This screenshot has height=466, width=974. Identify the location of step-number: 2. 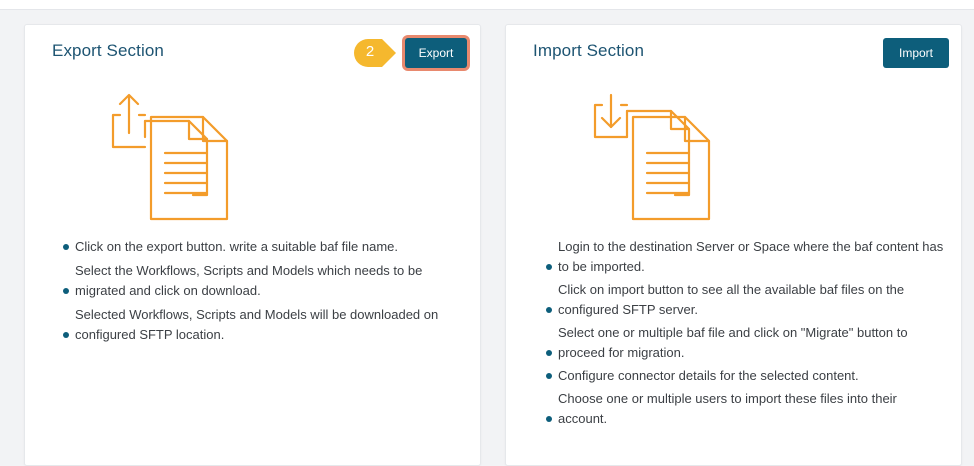
(370, 51).